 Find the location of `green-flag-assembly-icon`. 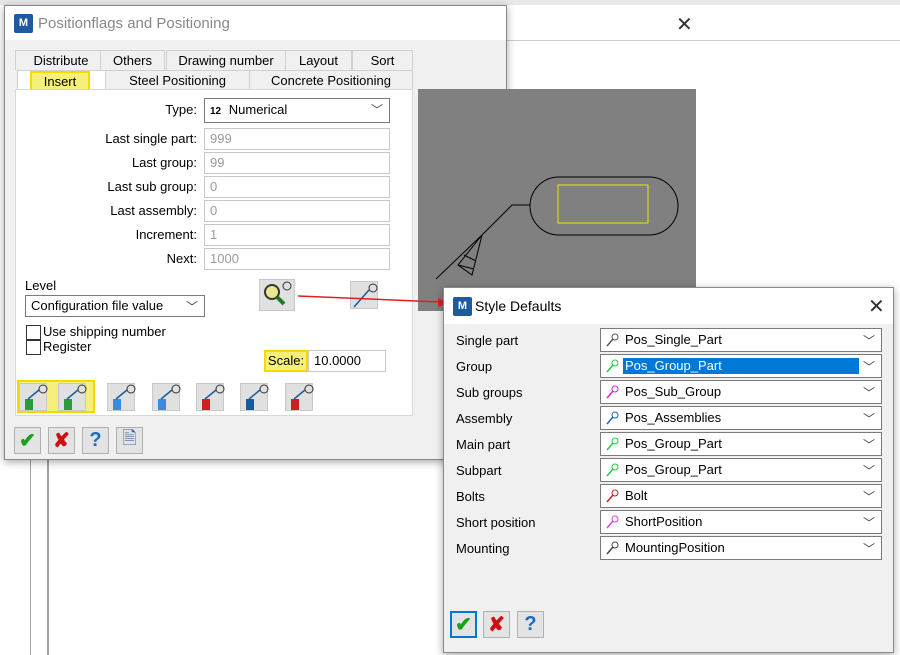

green-flag-assembly-icon is located at coordinates (75, 397).